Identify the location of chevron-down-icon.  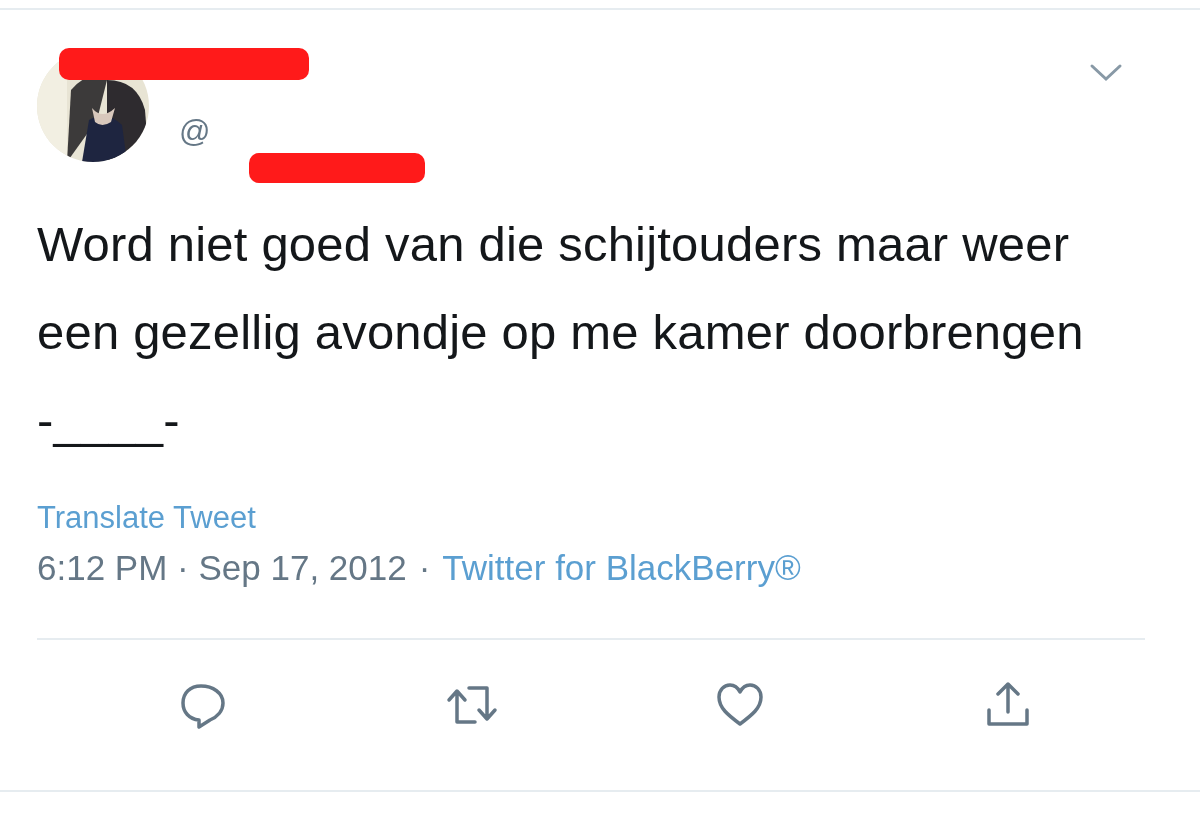
(1106, 73).